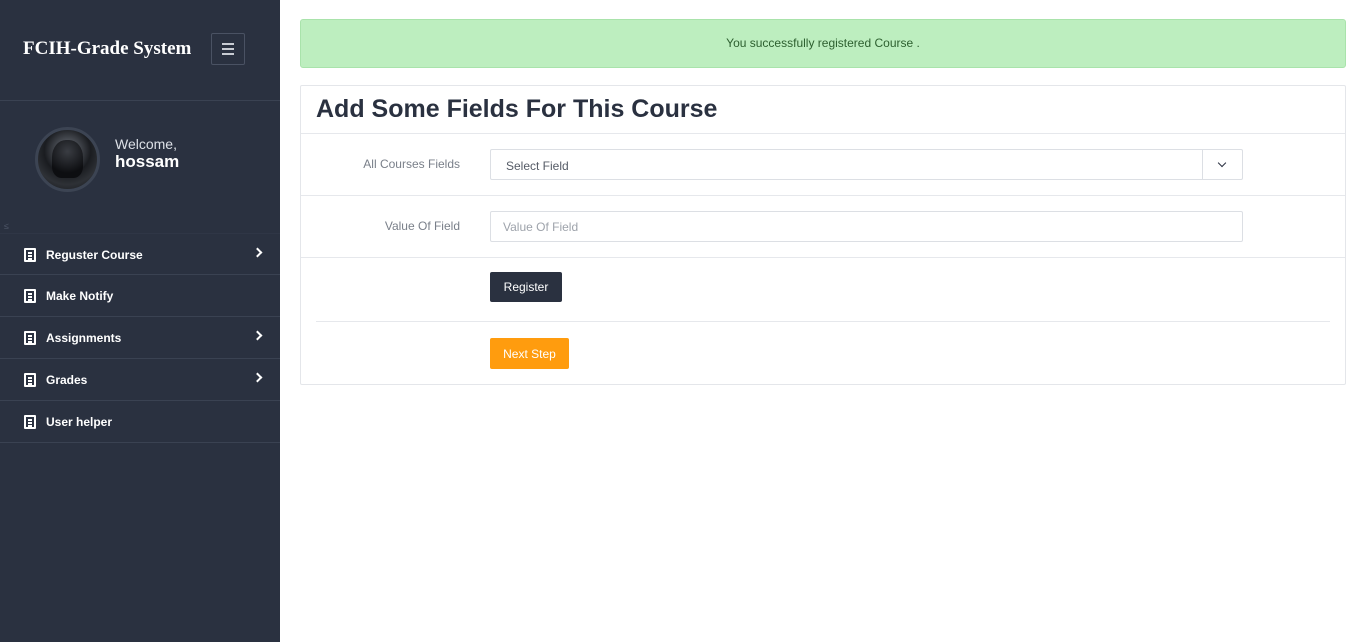 This screenshot has height=642, width=1366. I want to click on form-row-field-value: Value Of Field, so click(823, 227).